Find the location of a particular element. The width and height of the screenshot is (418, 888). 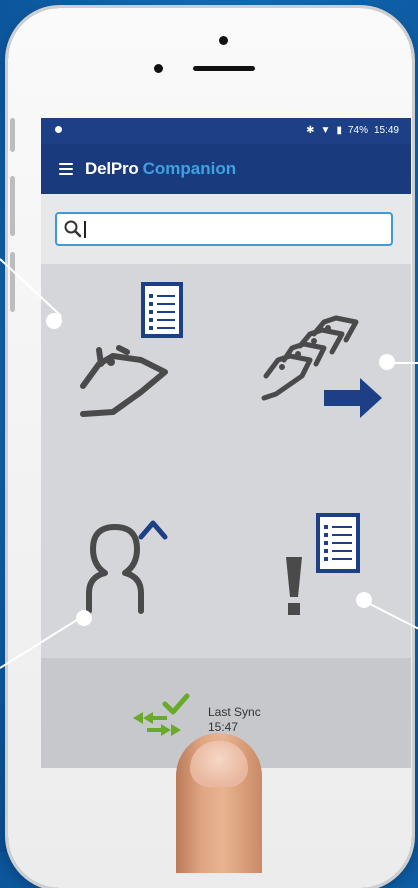

brand-accent: Companion is located at coordinates (189, 168).